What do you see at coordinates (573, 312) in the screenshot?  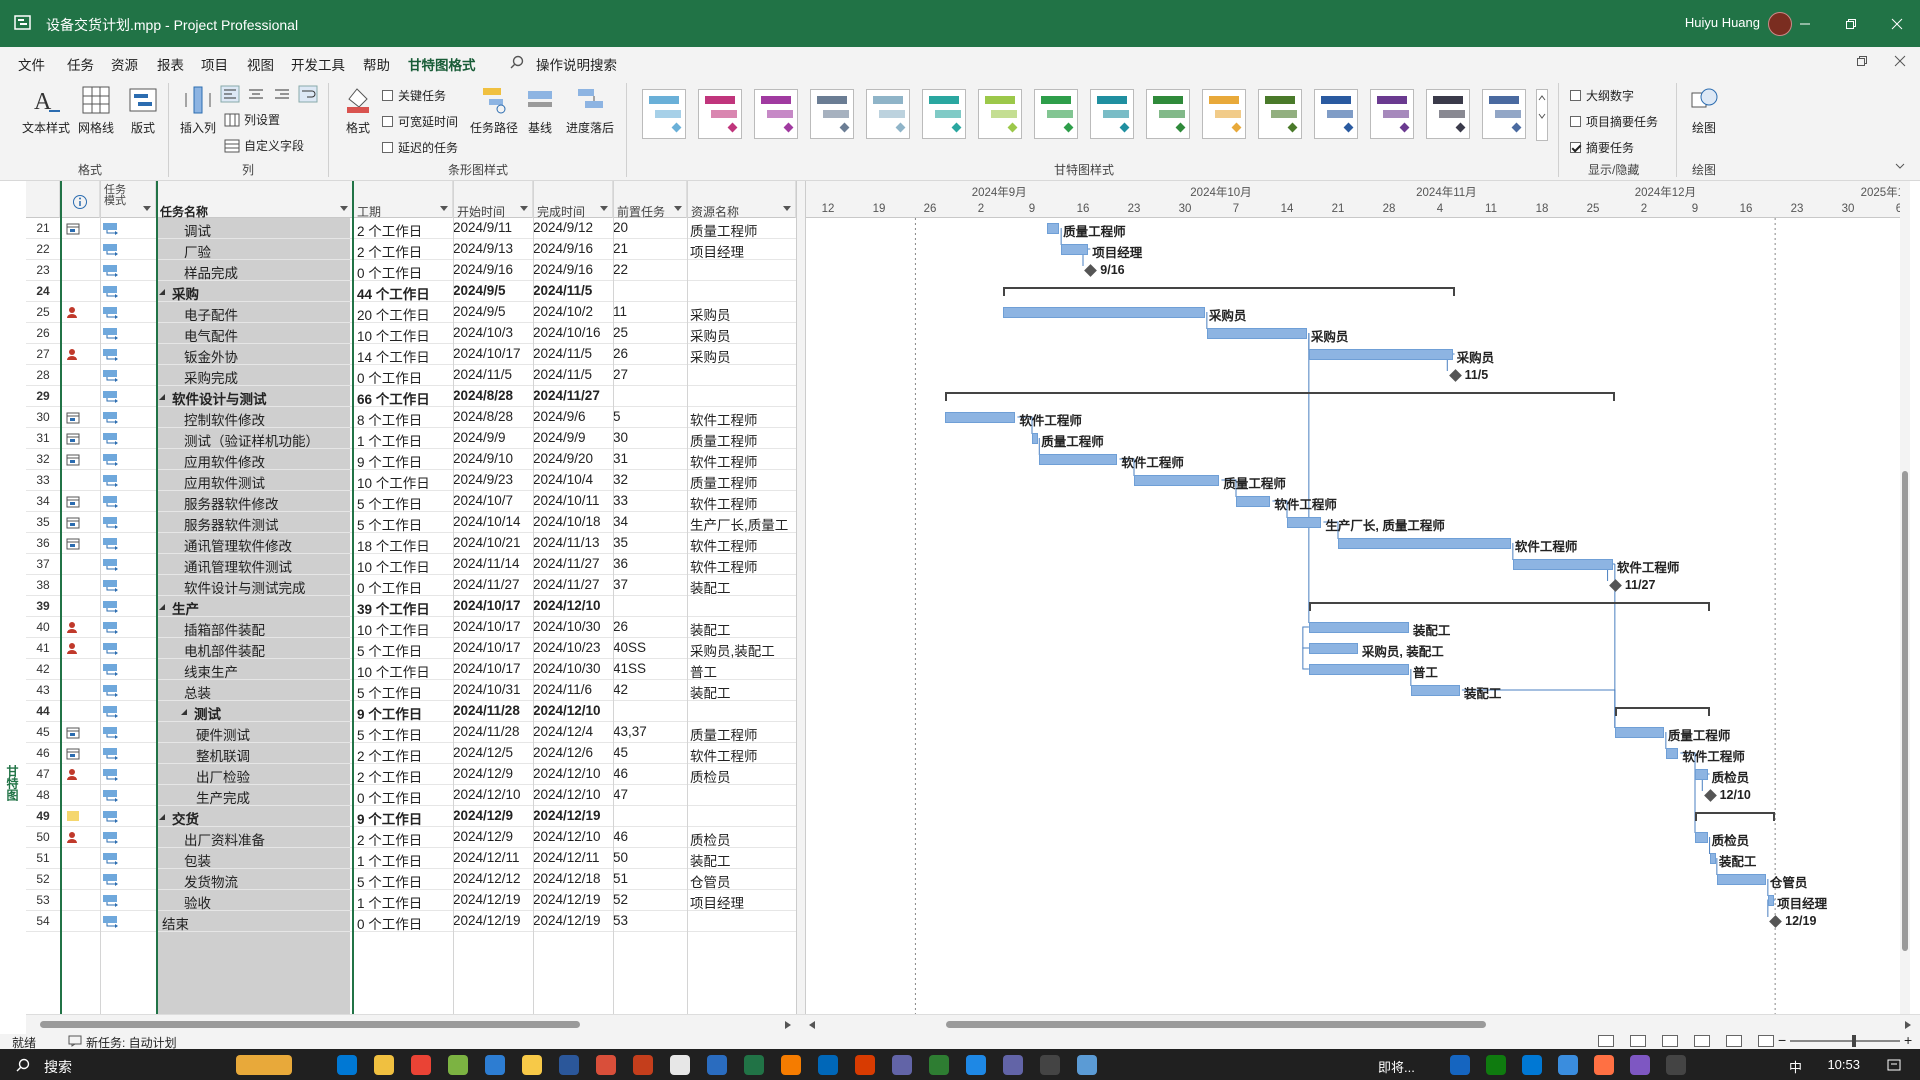 I see `task-finish: 2024/10/2` at bounding box center [573, 312].